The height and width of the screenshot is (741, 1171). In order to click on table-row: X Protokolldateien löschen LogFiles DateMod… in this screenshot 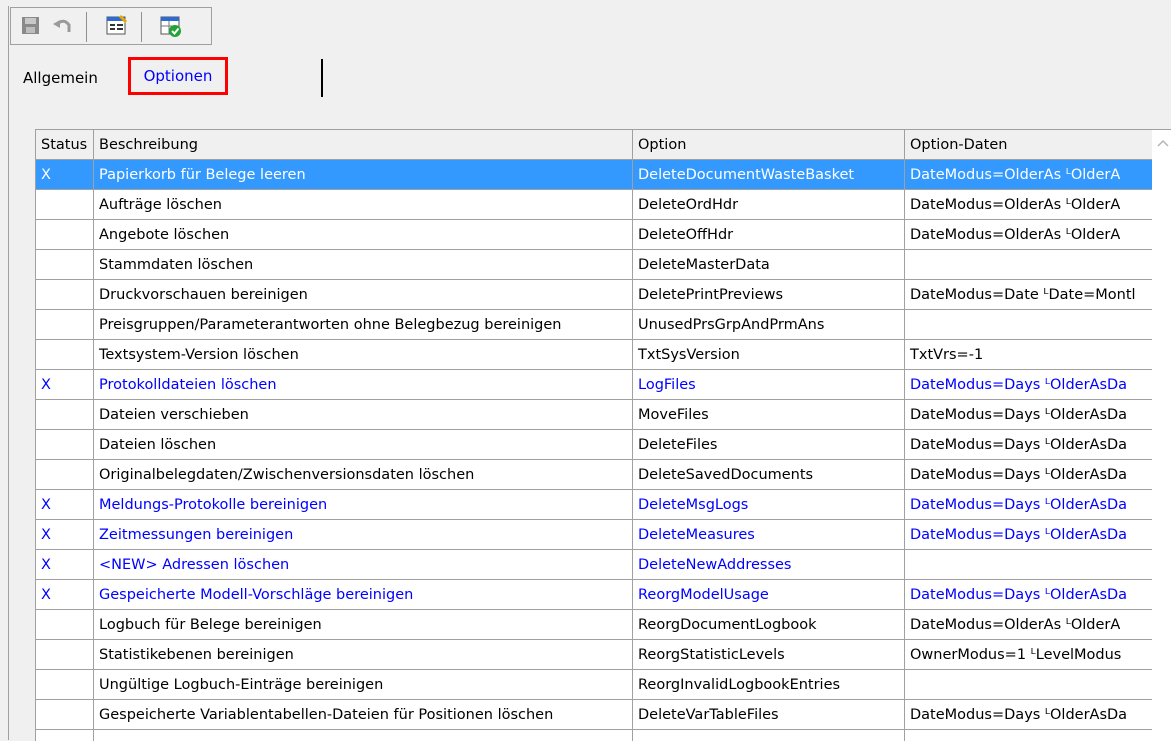, I will do `click(594, 385)`.